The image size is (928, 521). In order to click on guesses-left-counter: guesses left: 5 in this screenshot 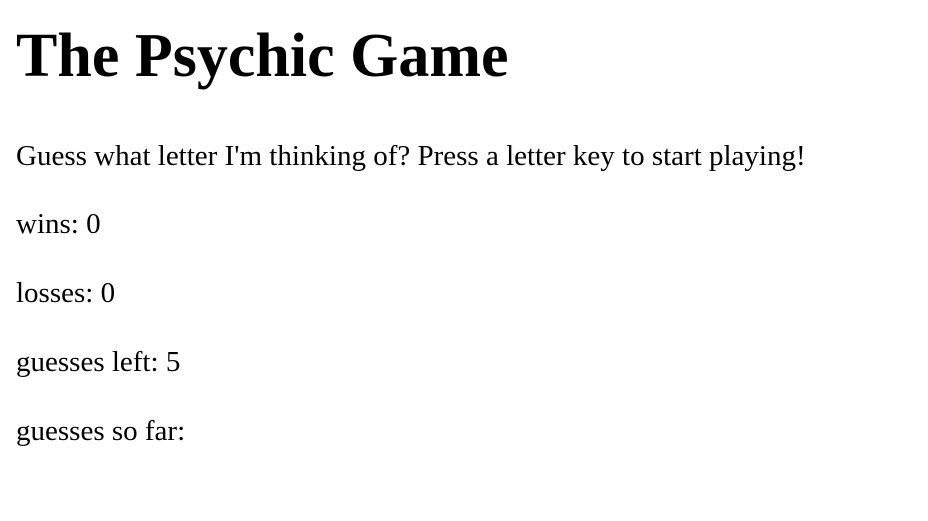, I will do `click(98, 362)`.